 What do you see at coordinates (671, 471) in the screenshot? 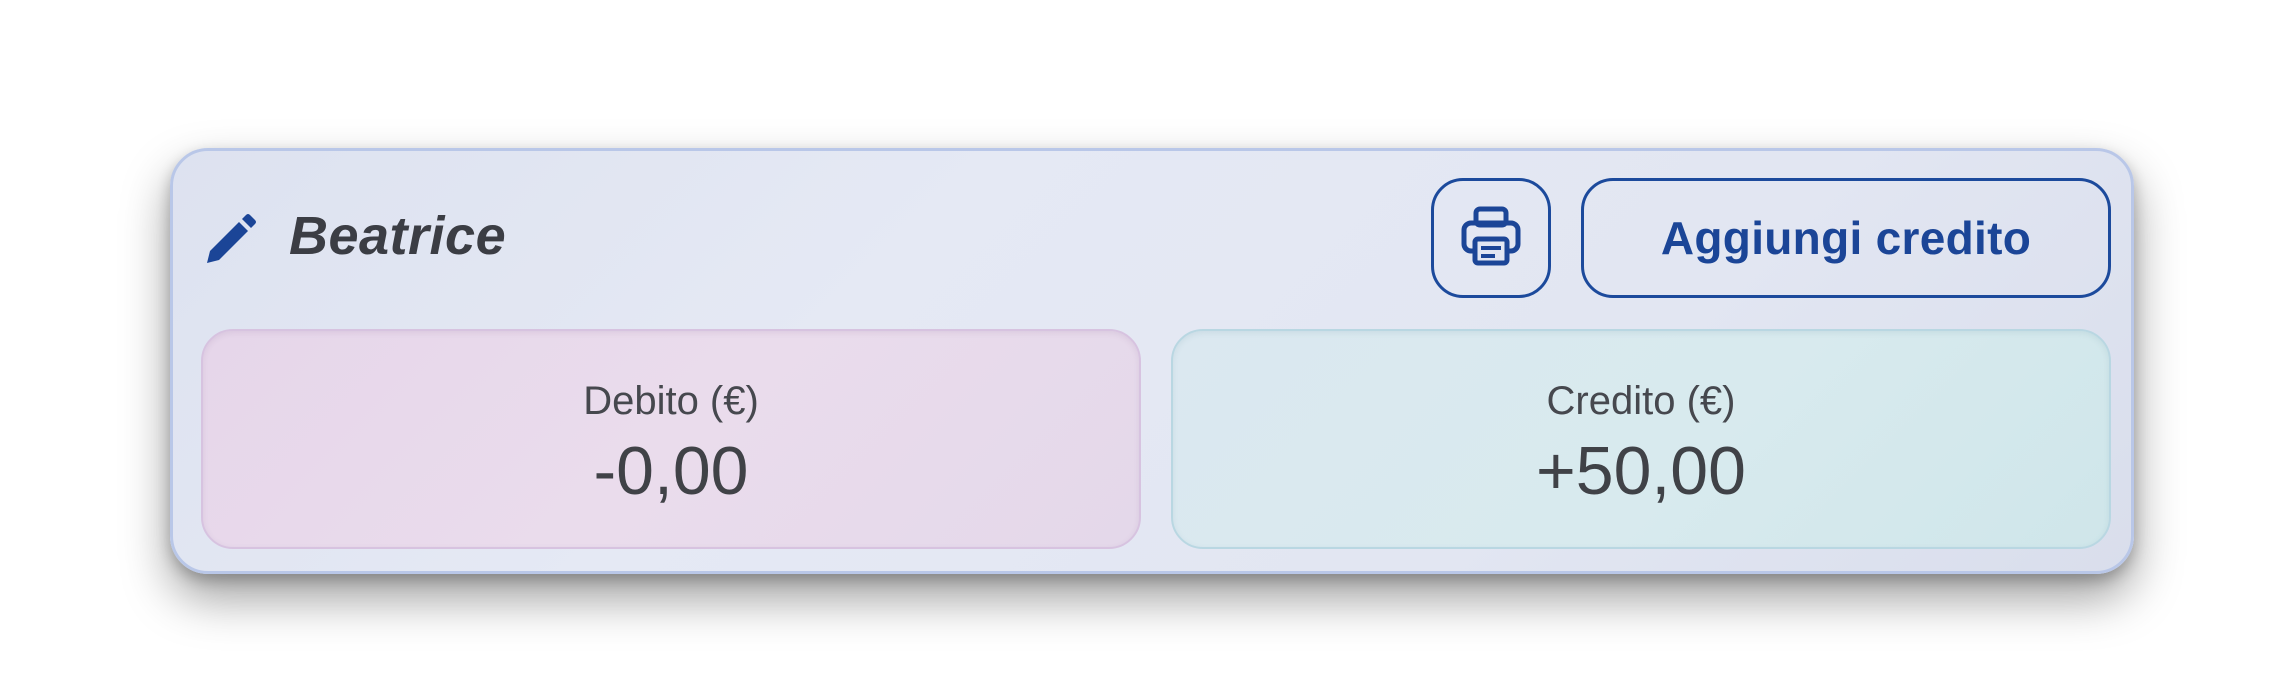
I see `debit-value: -0,00` at bounding box center [671, 471].